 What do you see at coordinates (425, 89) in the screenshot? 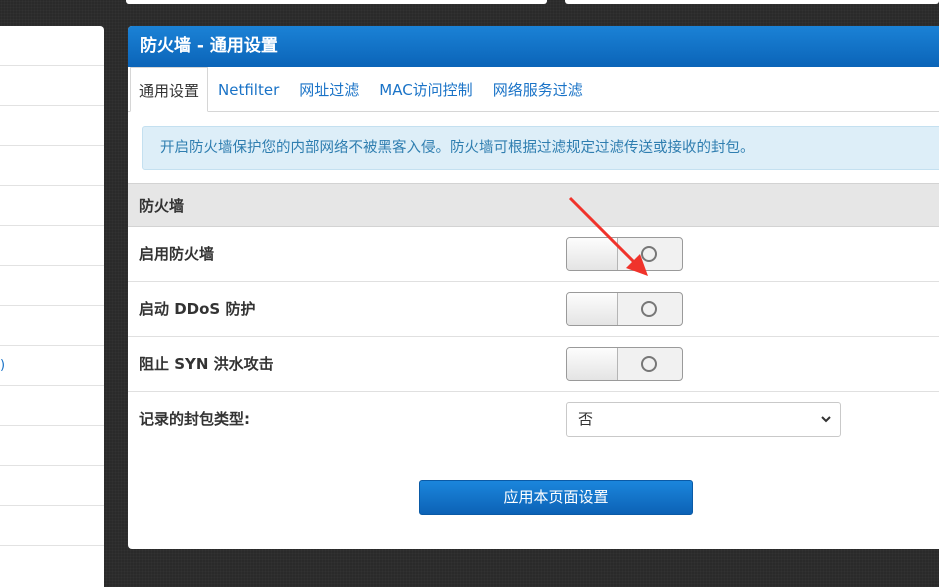
I see `tab-mac-filter: MAC访问控制` at bounding box center [425, 89].